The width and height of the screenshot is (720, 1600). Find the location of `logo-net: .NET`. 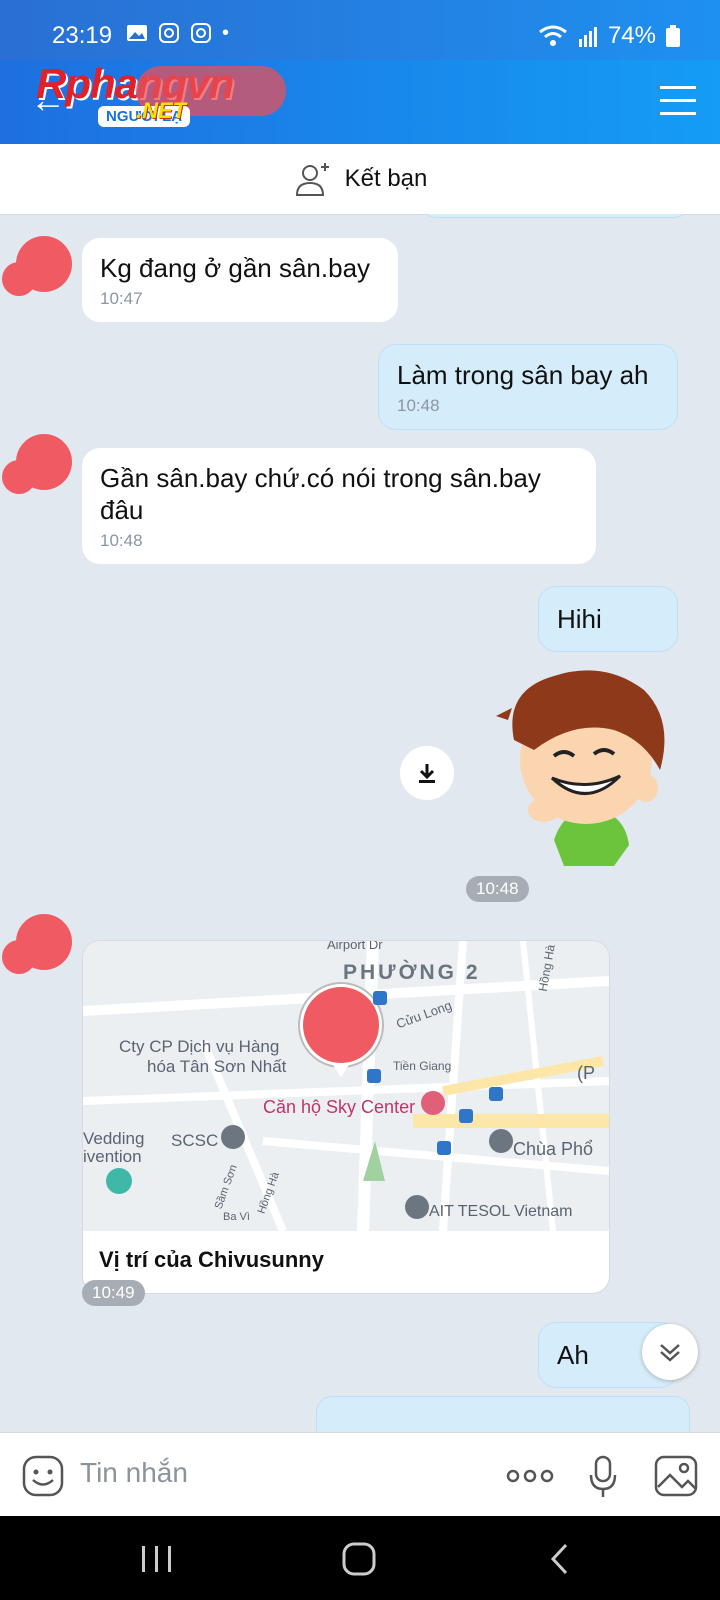

logo-net: .NET is located at coordinates (161, 110).